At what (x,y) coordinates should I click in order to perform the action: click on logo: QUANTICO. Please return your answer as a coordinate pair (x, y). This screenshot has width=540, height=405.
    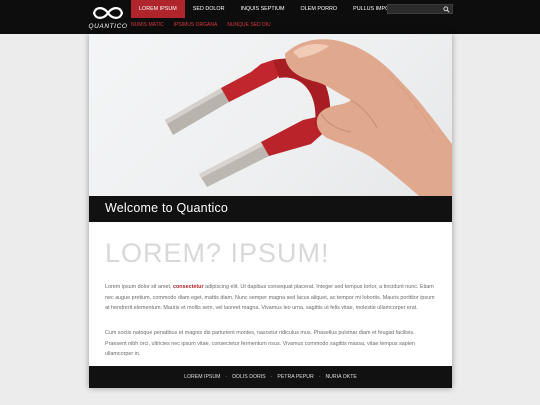
    Looking at the image, I should click on (108, 17).